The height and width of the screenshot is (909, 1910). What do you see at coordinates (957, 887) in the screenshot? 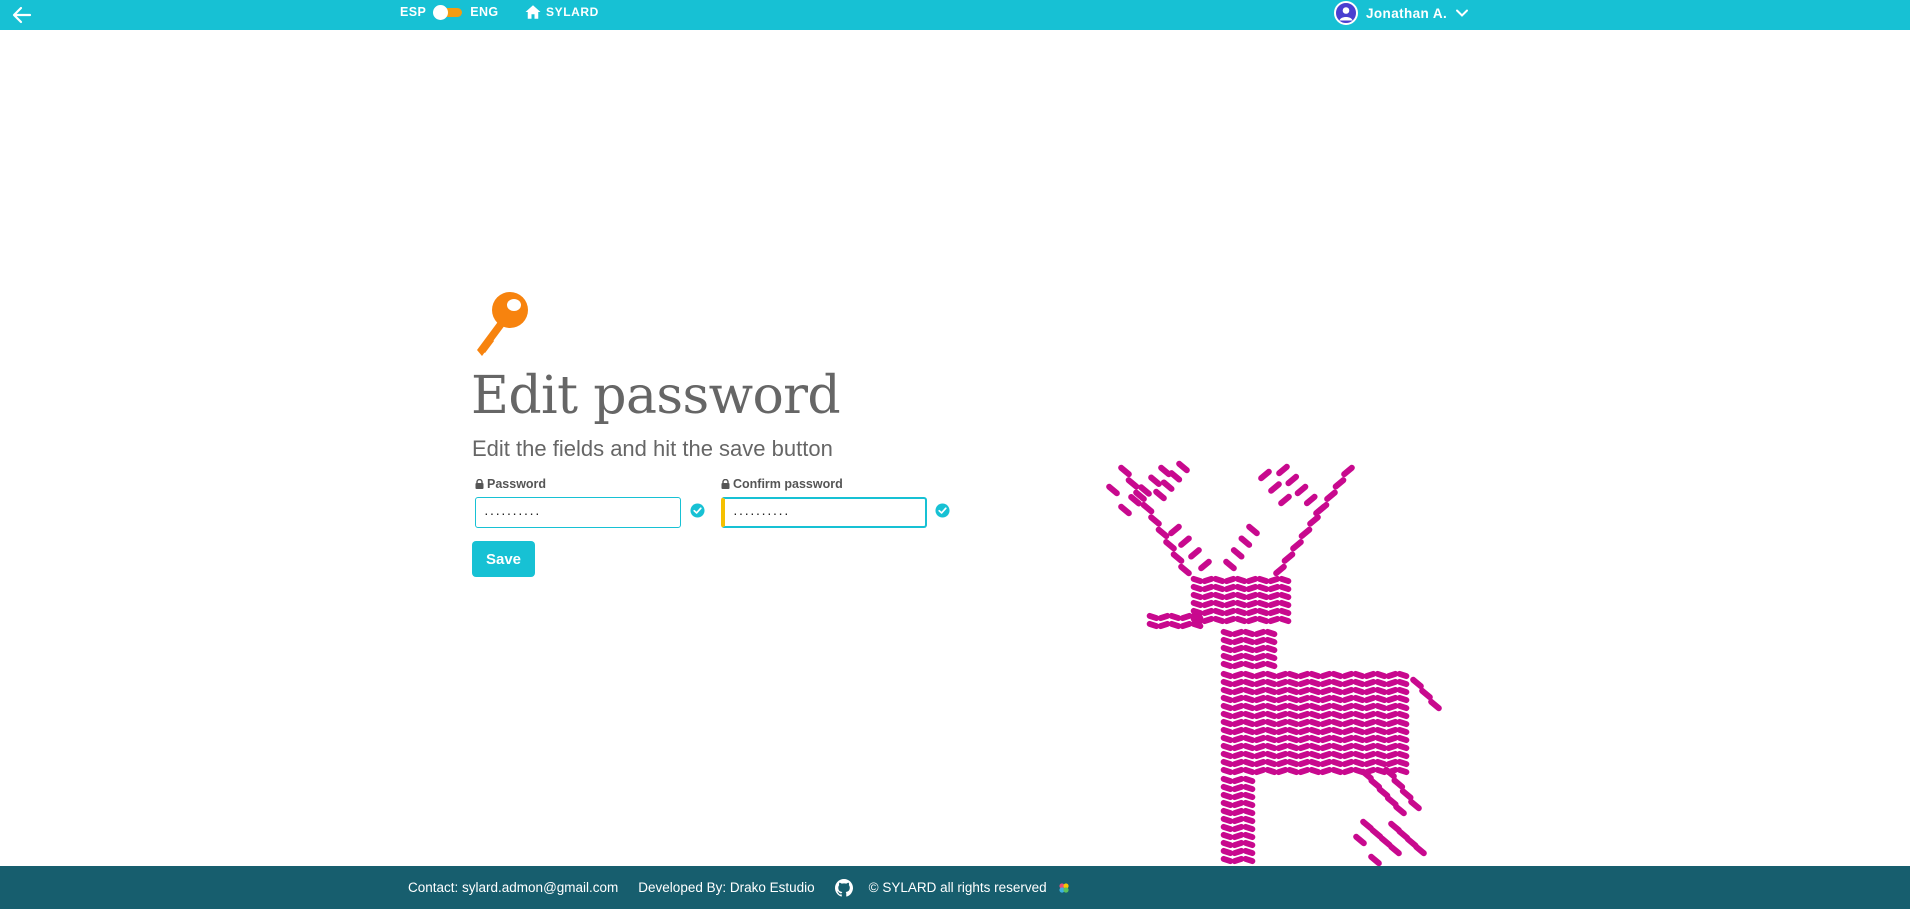
I see `footer-rights: © SYLARD all rights reserved` at bounding box center [957, 887].